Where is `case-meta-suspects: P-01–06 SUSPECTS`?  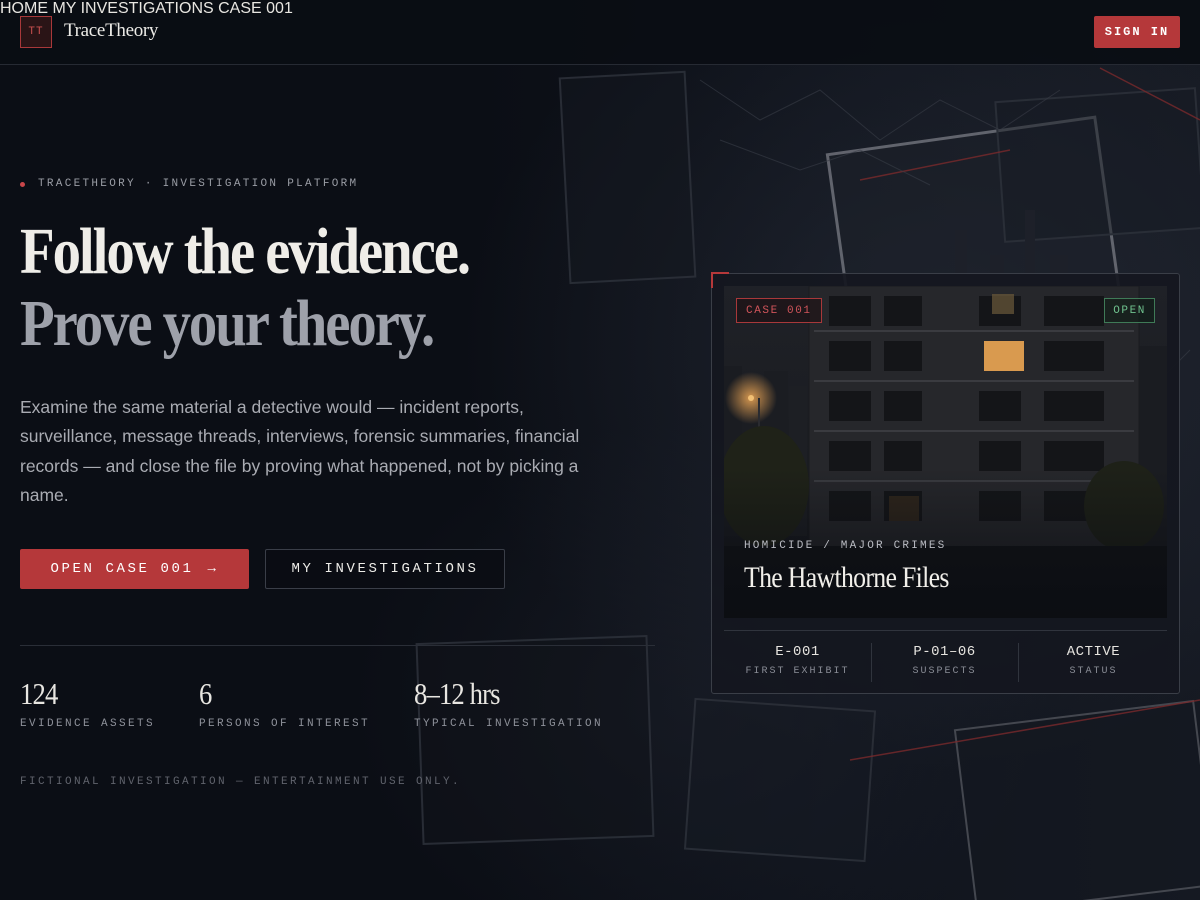 case-meta-suspects: P-01–06 SUSPECTS is located at coordinates (944, 660).